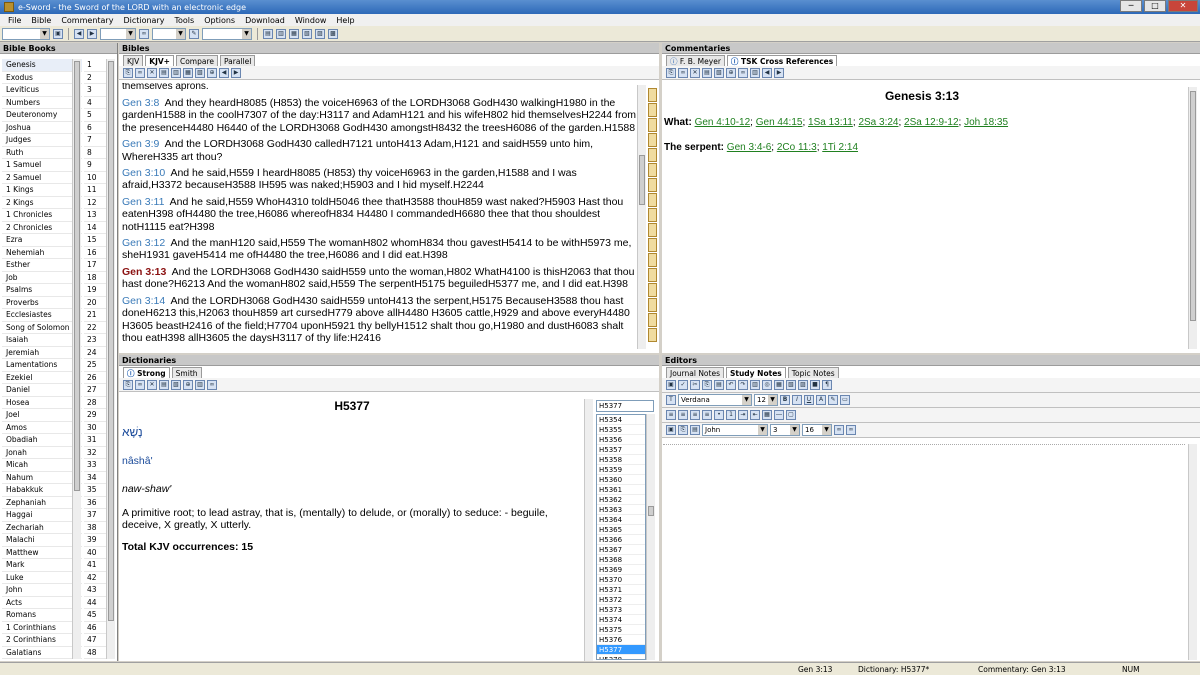  Describe the element at coordinates (143, 202) in the screenshot. I see `verse-reference: Gen 3:11` at that location.